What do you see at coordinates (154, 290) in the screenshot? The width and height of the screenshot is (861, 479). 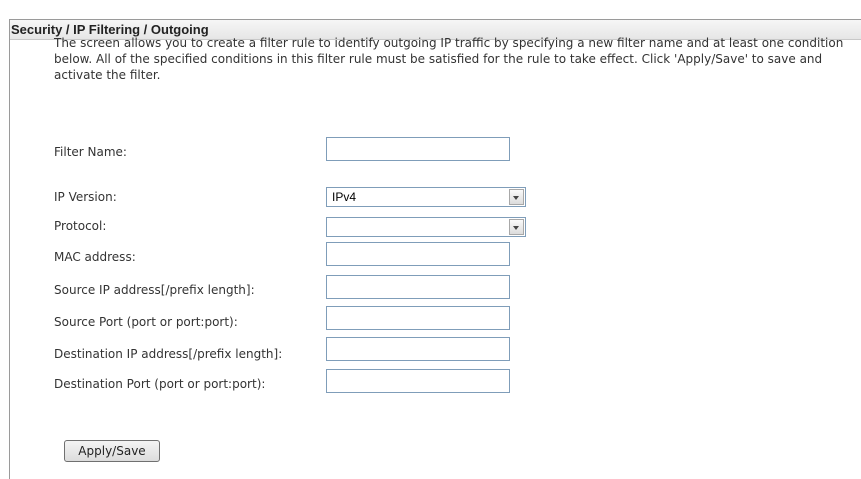 I see `source-ip-label: Source IP address[/prefix length]:` at bounding box center [154, 290].